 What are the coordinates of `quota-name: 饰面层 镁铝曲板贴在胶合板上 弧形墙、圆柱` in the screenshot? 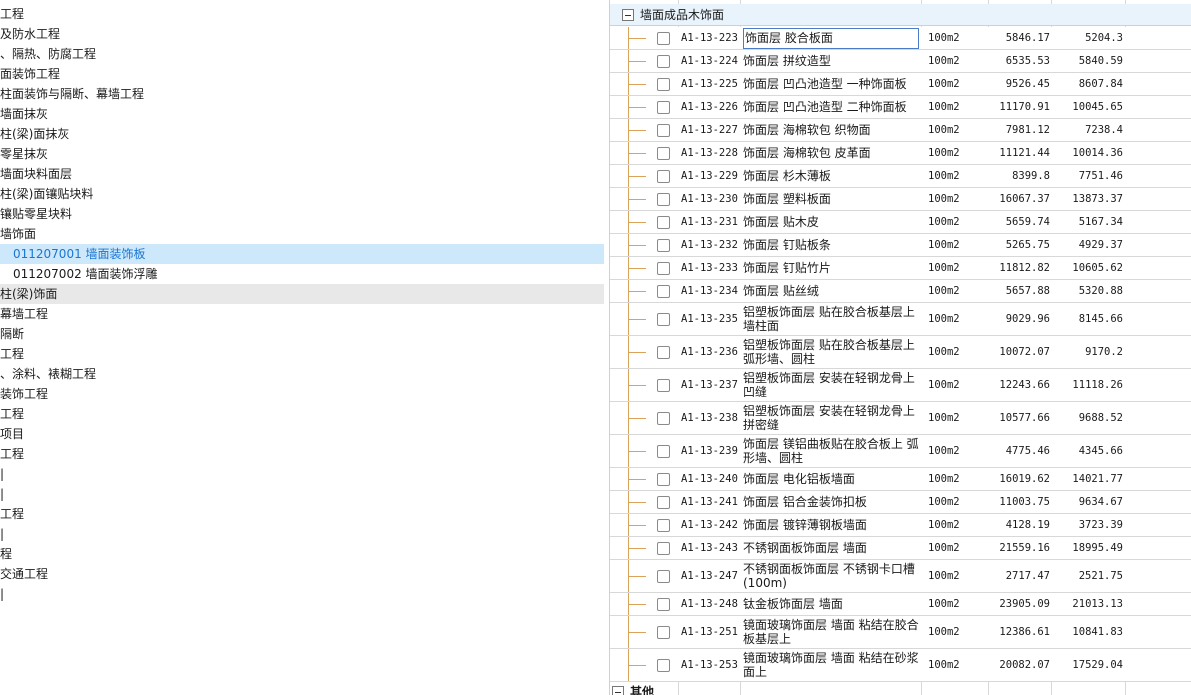 It's located at (831, 451).